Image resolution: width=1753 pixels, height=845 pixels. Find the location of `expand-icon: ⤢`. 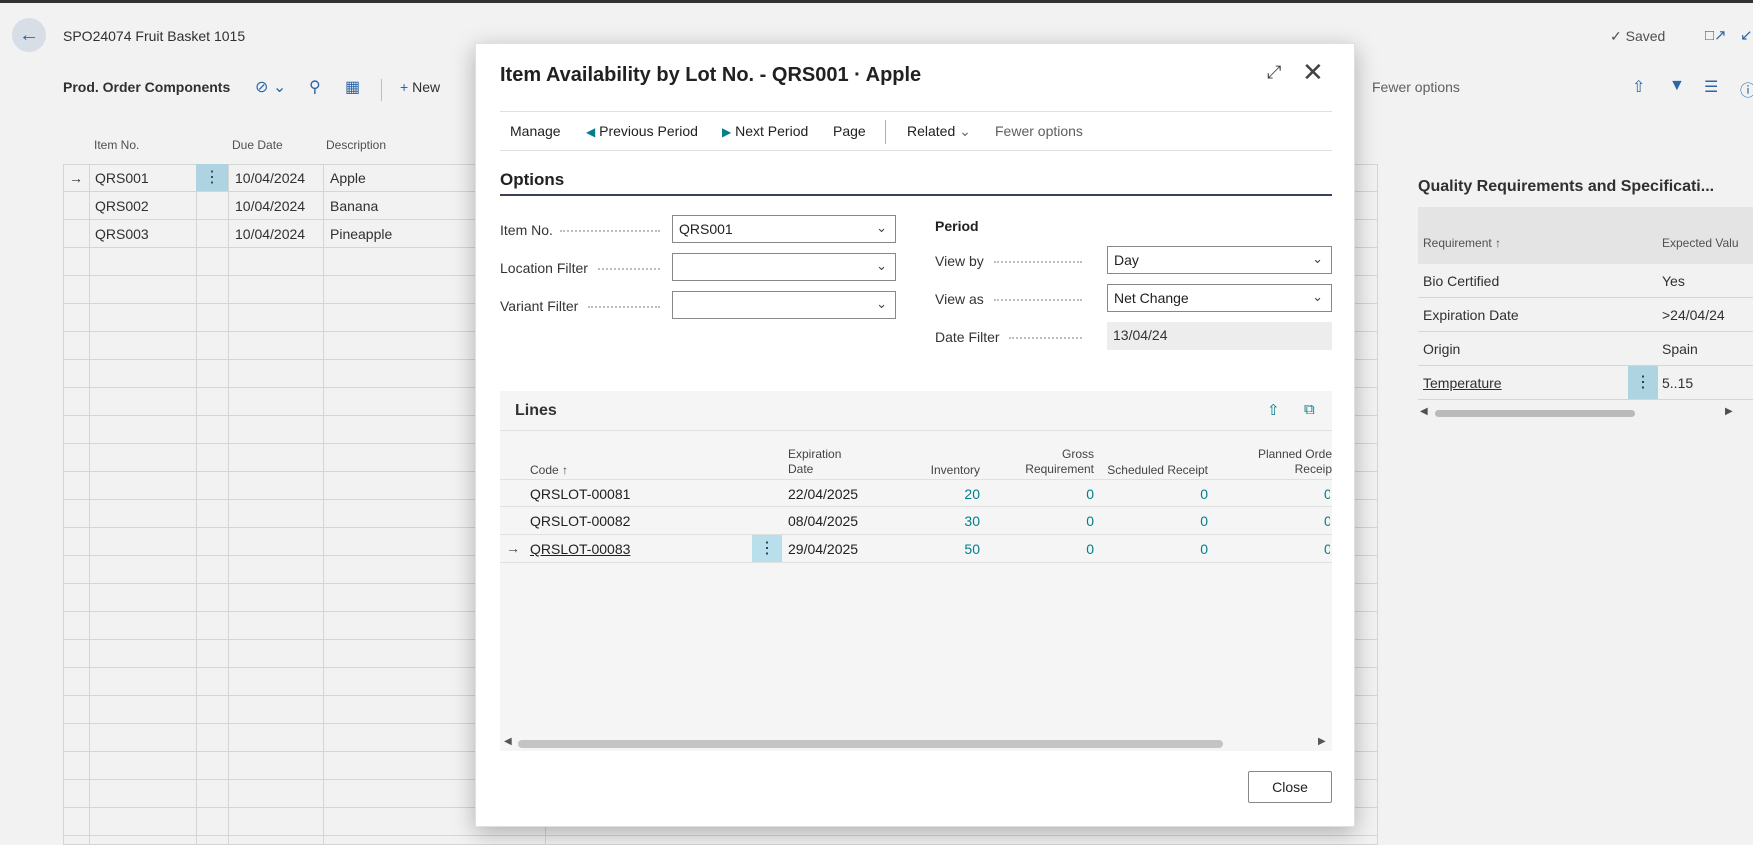

expand-icon: ⤢ is located at coordinates (1274, 72).